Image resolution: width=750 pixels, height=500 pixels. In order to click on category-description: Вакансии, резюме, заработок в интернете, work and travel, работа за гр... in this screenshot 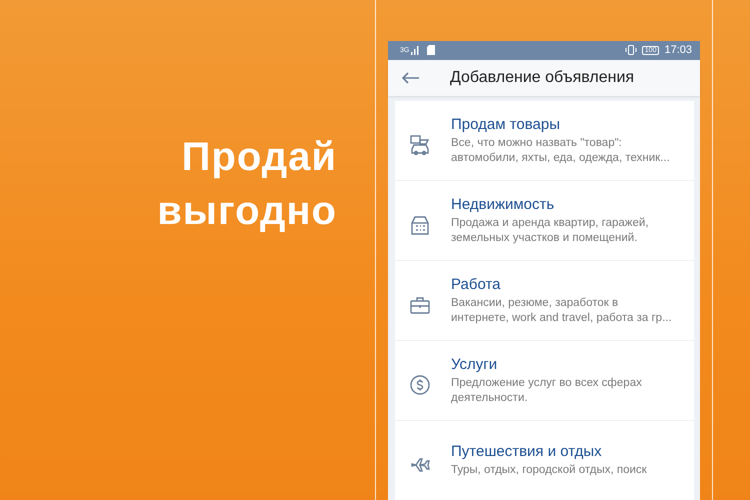, I will do `click(561, 311)`.